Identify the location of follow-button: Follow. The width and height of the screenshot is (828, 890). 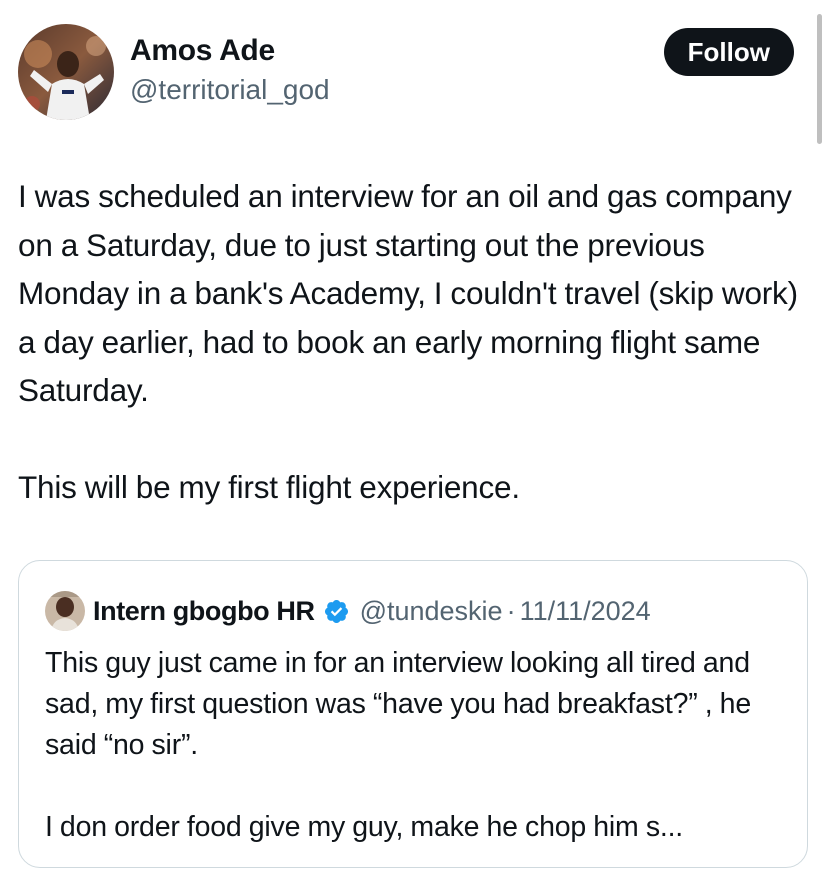
(728, 52).